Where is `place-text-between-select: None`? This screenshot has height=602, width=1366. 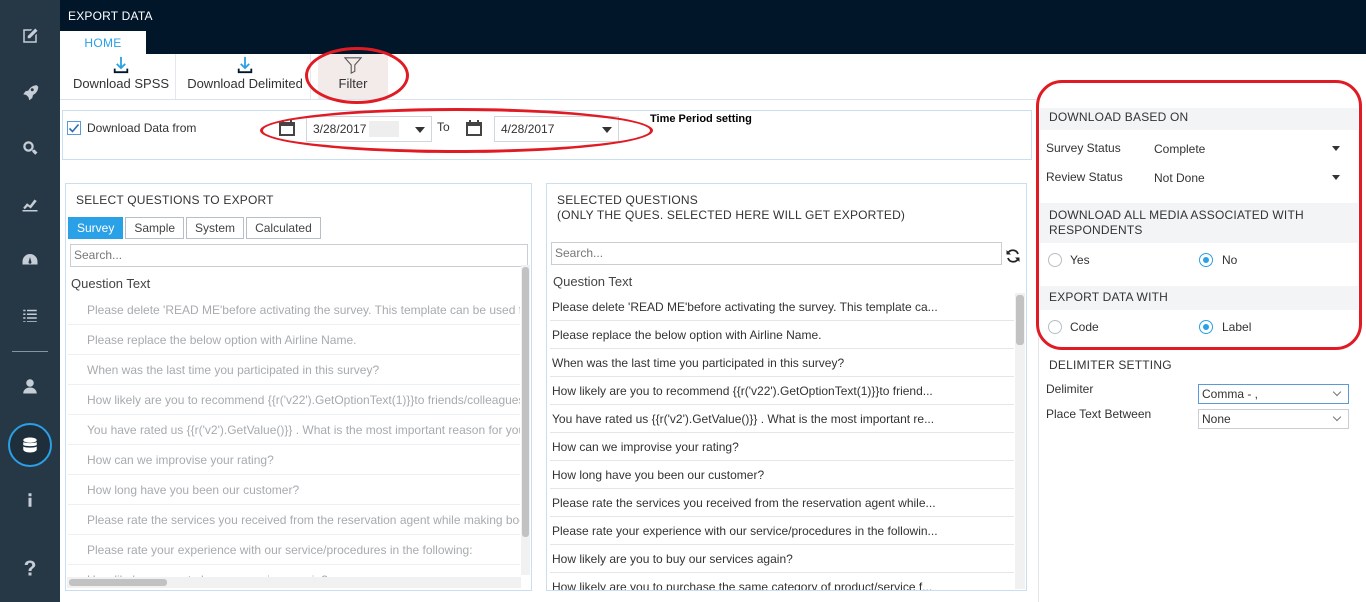 place-text-between-select: None is located at coordinates (1273, 419).